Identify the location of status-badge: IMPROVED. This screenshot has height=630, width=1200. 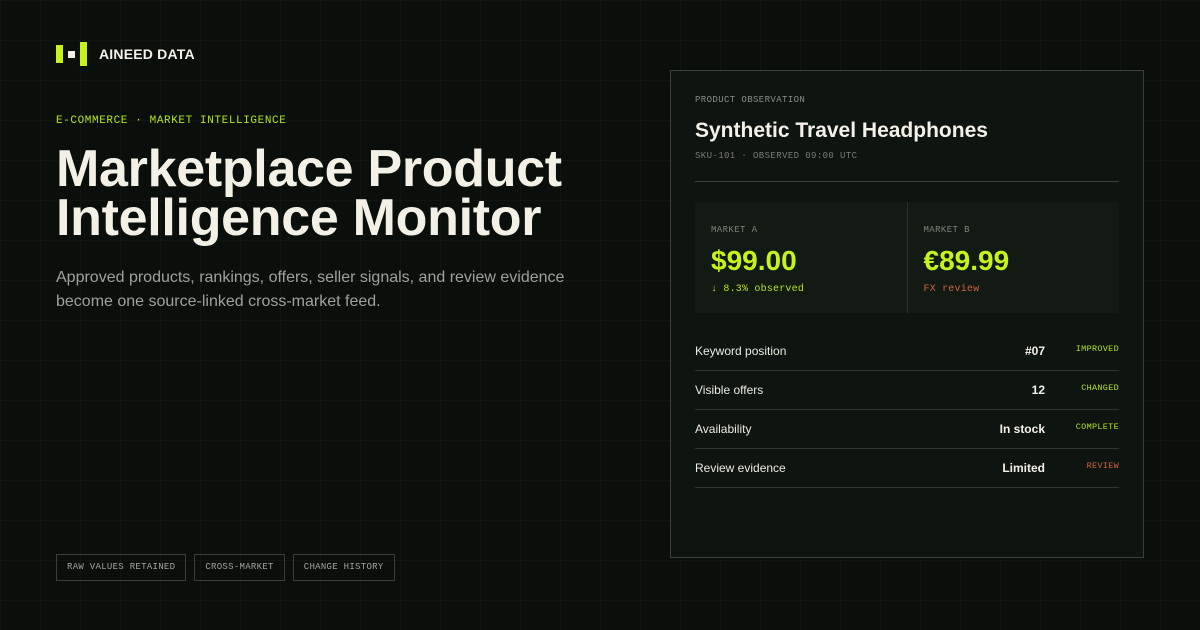
(1097, 349).